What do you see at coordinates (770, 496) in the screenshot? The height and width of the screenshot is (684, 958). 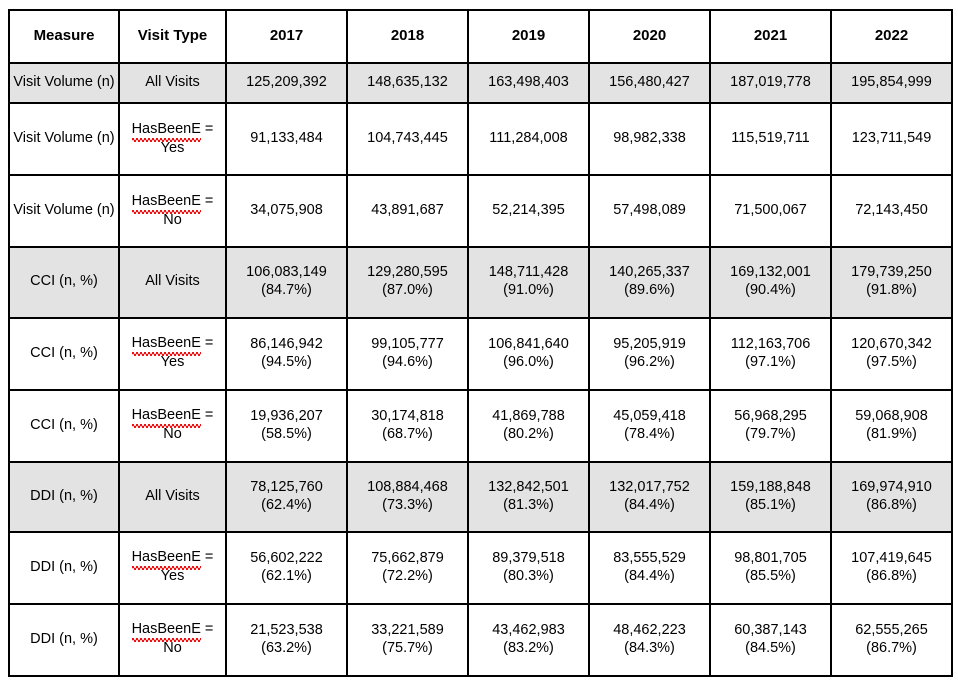 I see `cell-value-2021: 159,188,848 (85.1%)` at bounding box center [770, 496].